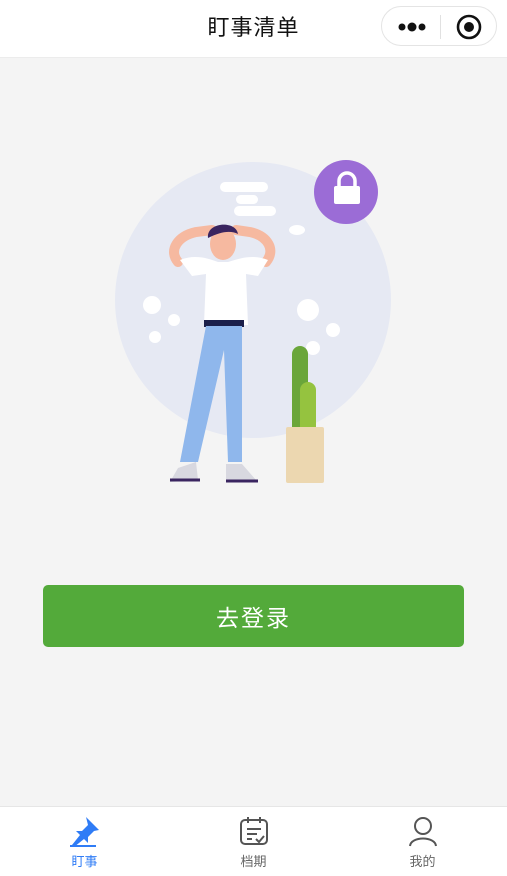 This screenshot has width=507, height=876. I want to click on tab-bar: 盯事 档期 我的, so click(253, 841).